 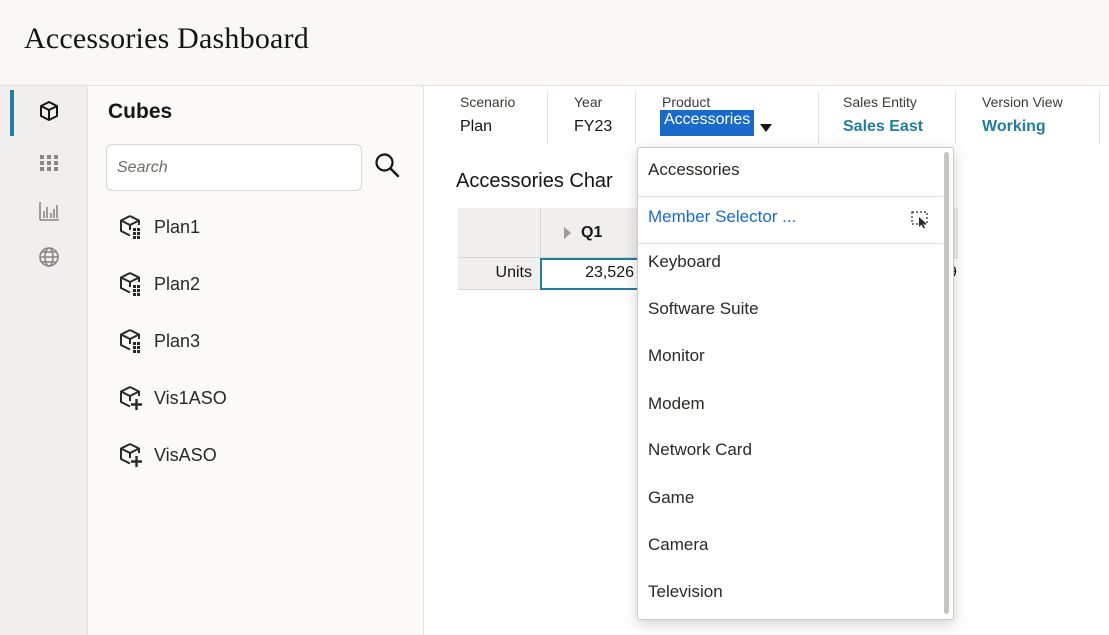 I want to click on pov-version-view-value: Working, so click(x=1014, y=126).